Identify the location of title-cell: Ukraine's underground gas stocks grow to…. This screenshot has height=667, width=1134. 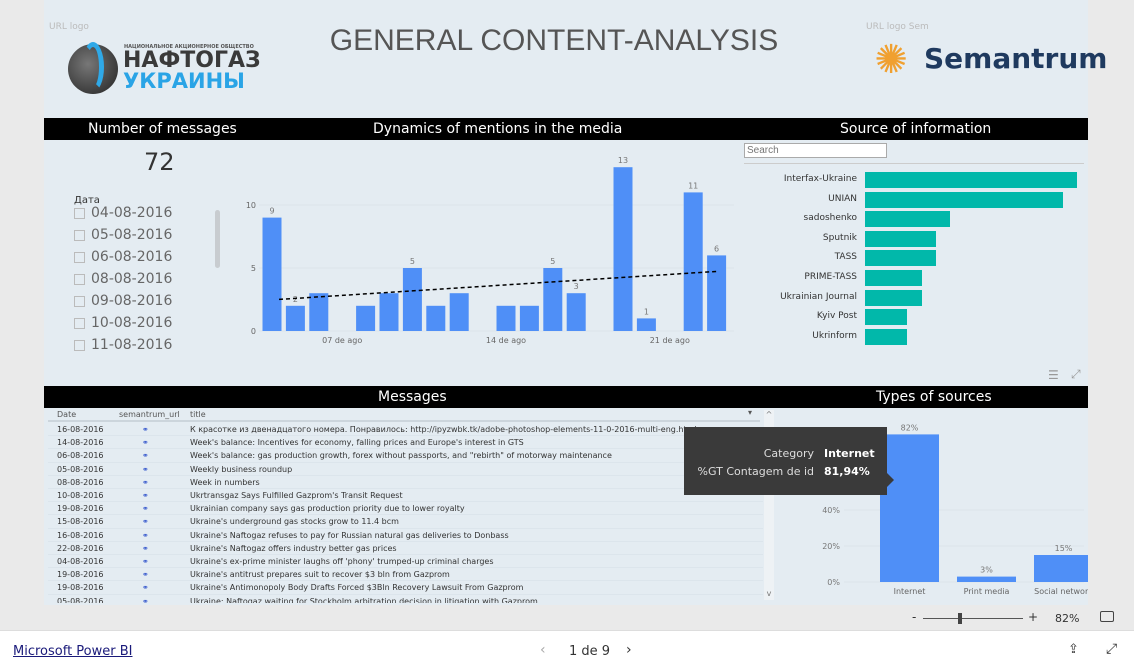
(294, 522).